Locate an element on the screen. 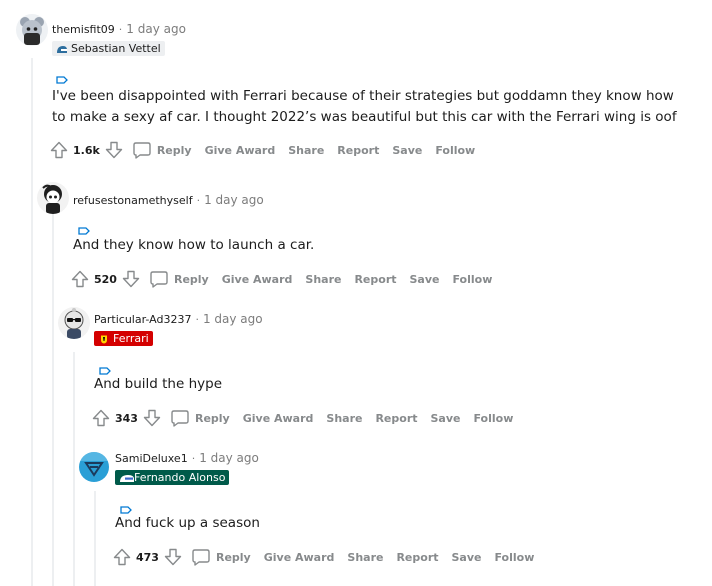  vote-score: 343 is located at coordinates (126, 418).